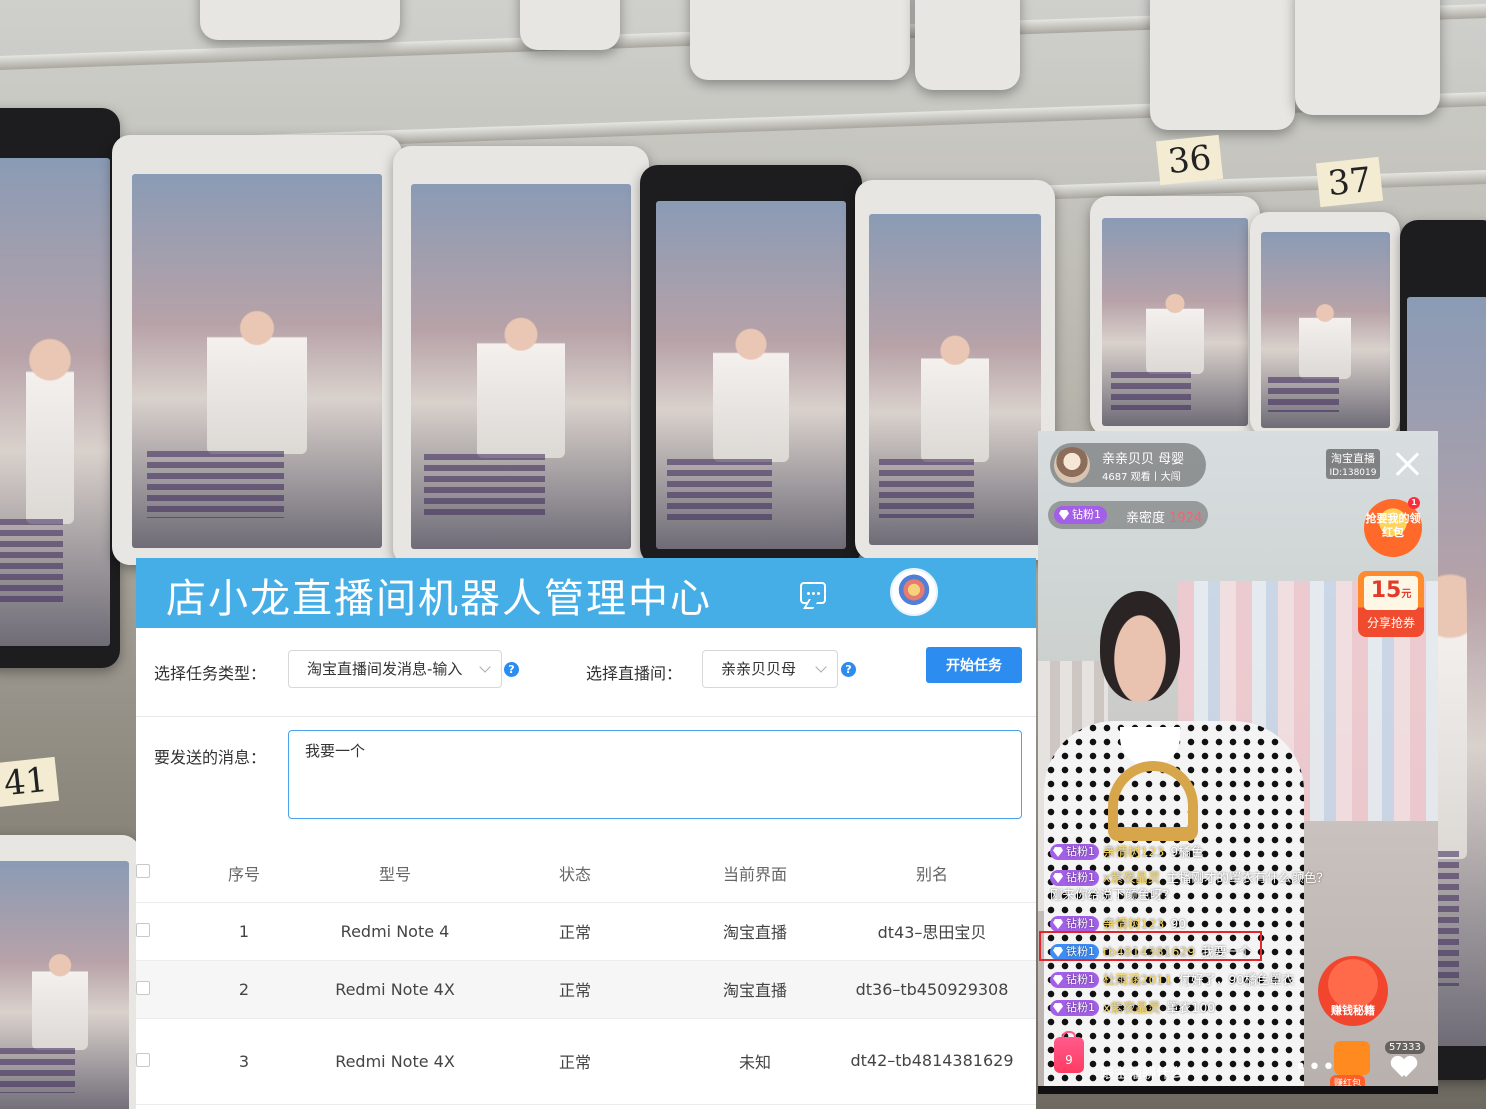 The height and width of the screenshot is (1109, 1486). What do you see at coordinates (1404, 1068) in the screenshot?
I see `heart-icon` at bounding box center [1404, 1068].